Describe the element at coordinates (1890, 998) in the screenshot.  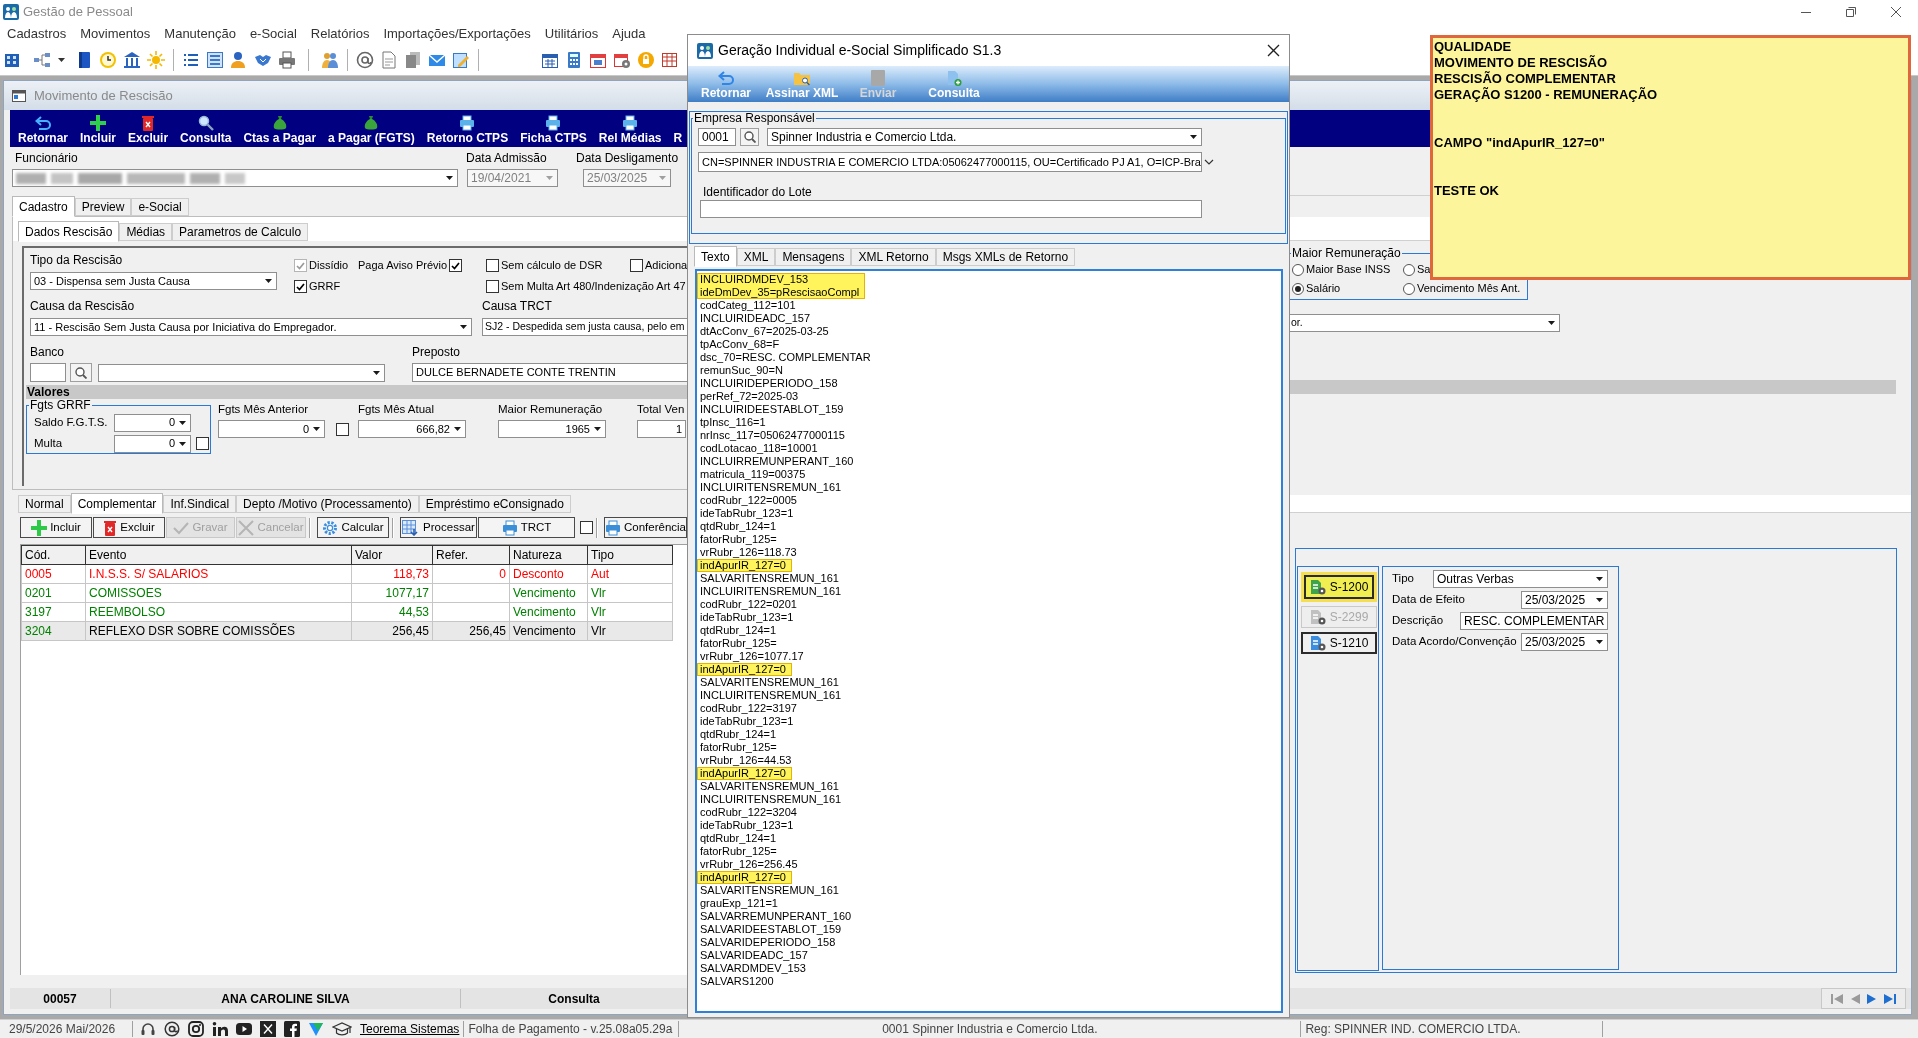
I see `last-icon` at that location.